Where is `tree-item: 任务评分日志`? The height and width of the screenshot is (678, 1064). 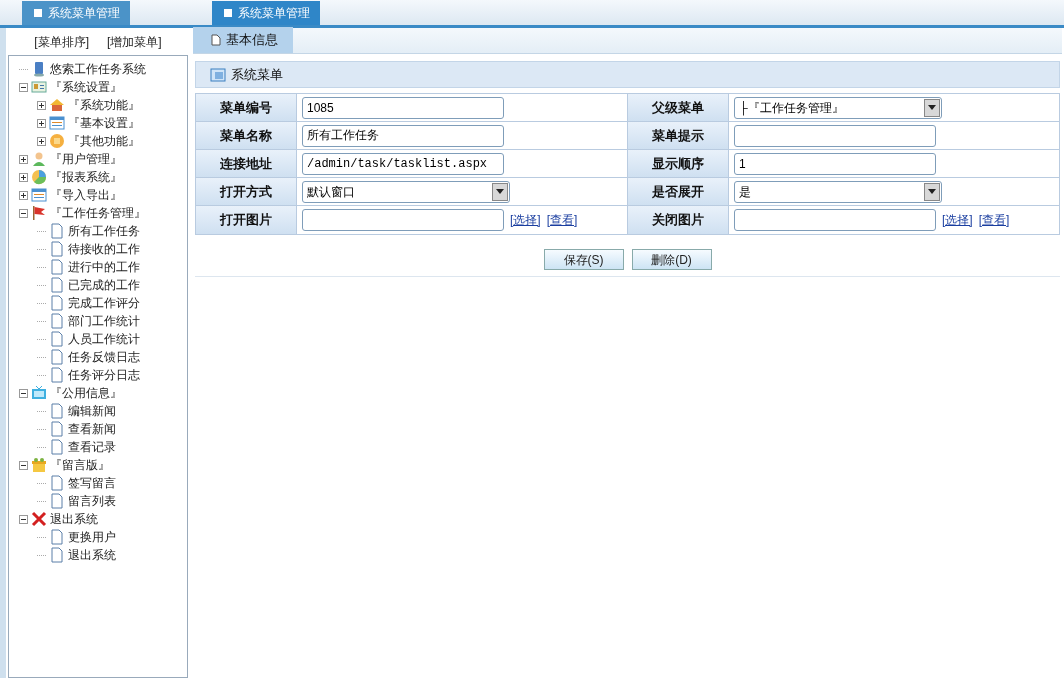 tree-item: 任务评分日志 is located at coordinates (104, 375).